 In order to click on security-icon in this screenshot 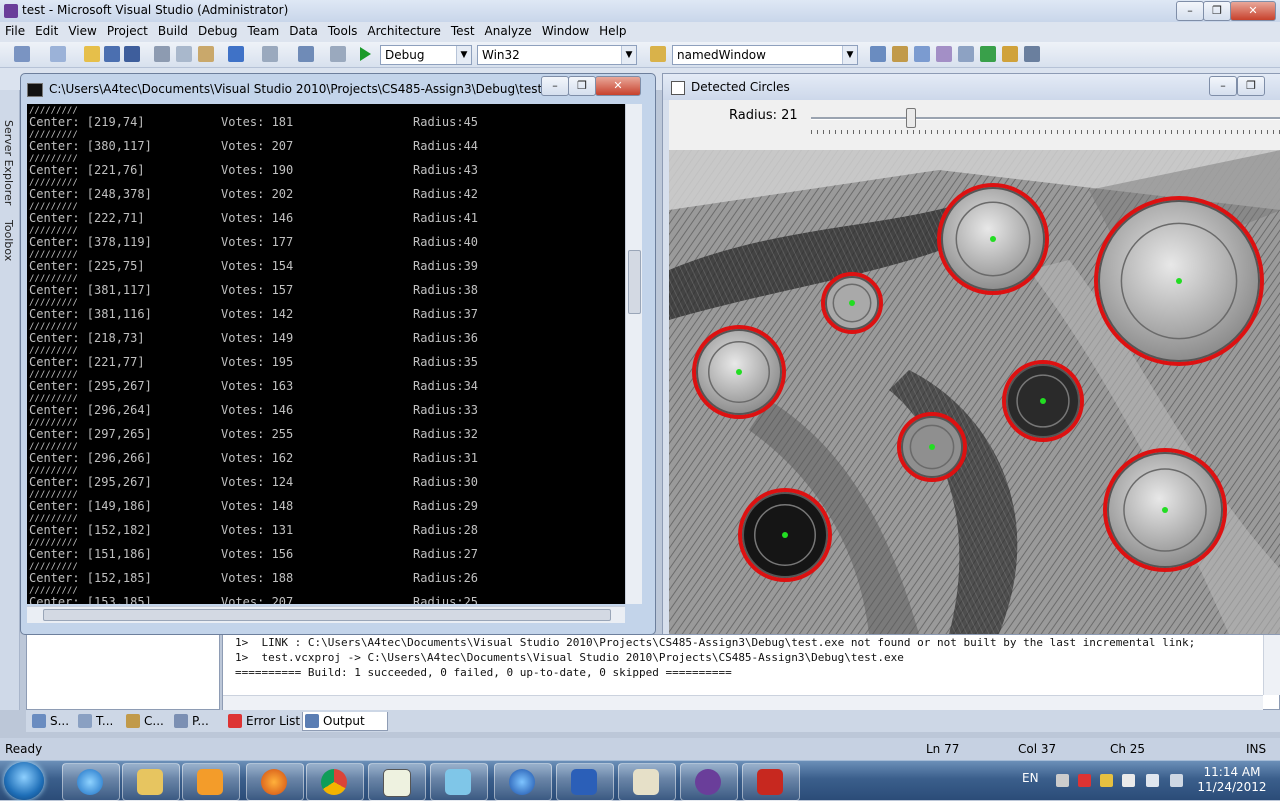, I will do `click(1106, 780)`.